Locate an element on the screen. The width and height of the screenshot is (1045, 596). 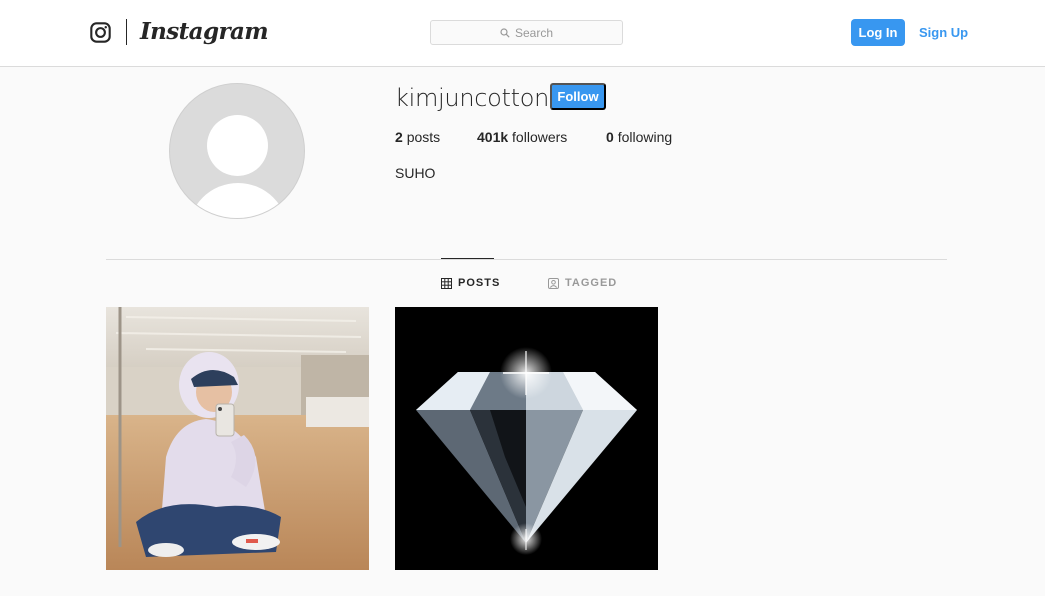
search-input: Search is located at coordinates (526, 32).